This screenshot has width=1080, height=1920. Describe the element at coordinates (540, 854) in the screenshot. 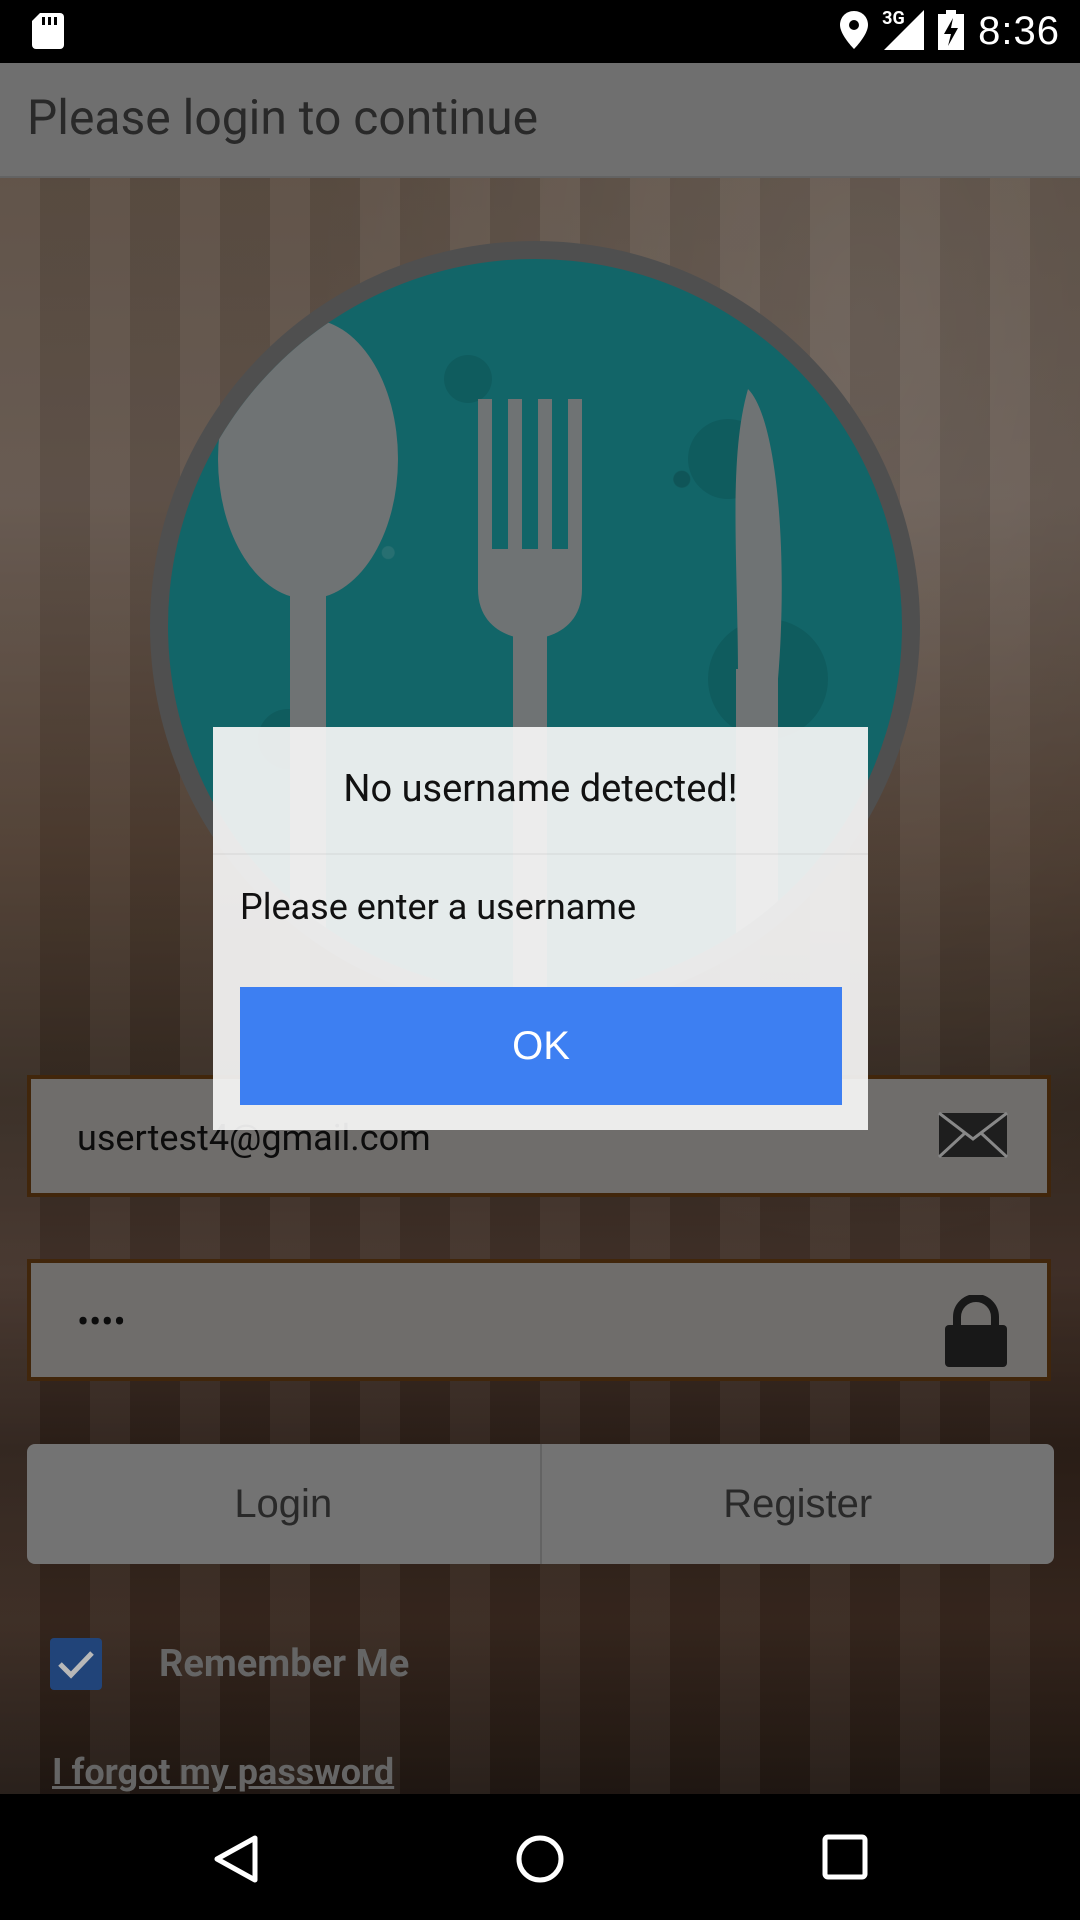

I see `dialog-divider` at that location.